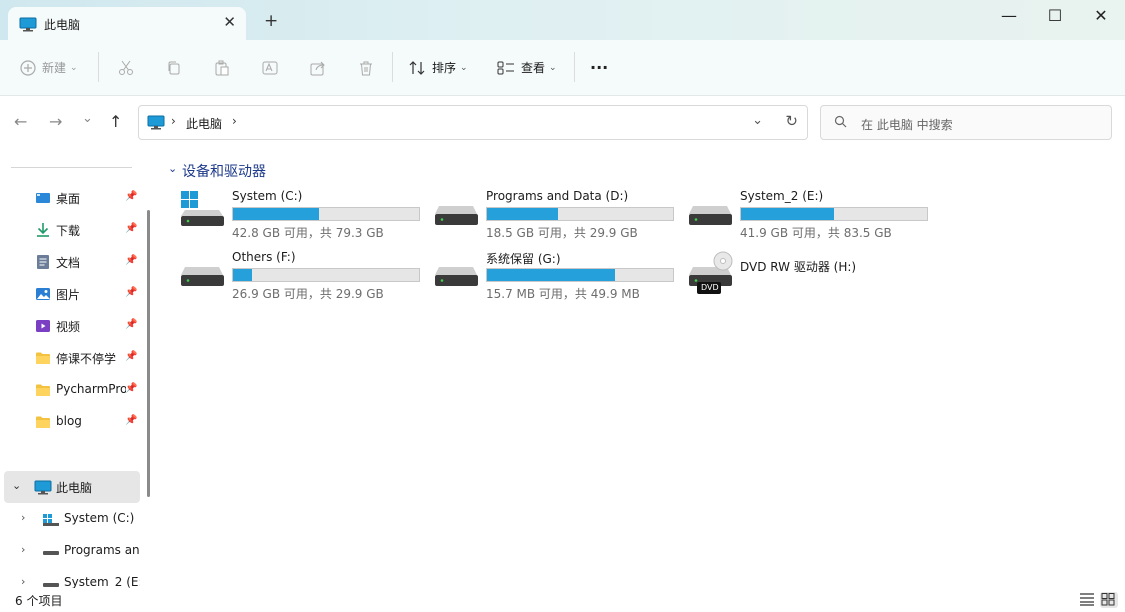  I want to click on drive-item: System_2 (E:) 41.9 GB 可用，共 83.5 GB, so click(813, 218).